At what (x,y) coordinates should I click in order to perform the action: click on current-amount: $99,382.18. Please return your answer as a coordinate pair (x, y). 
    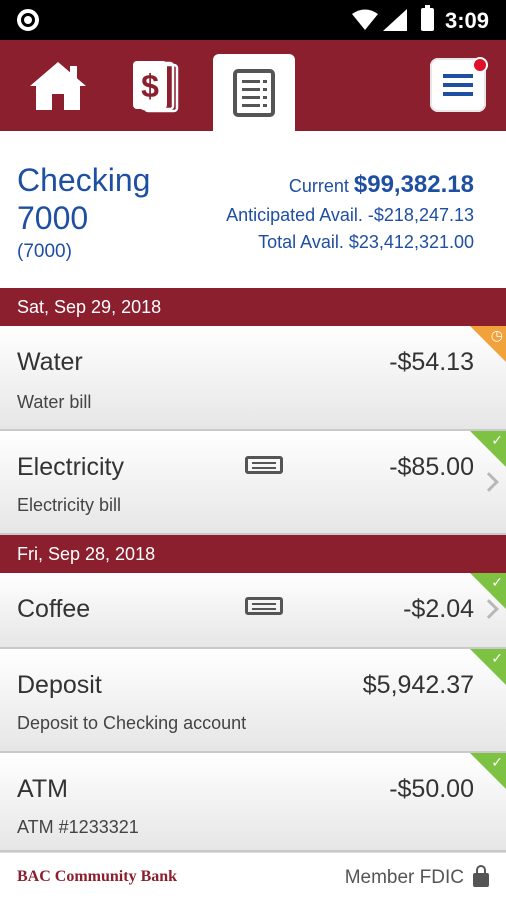
    Looking at the image, I should click on (413, 184).